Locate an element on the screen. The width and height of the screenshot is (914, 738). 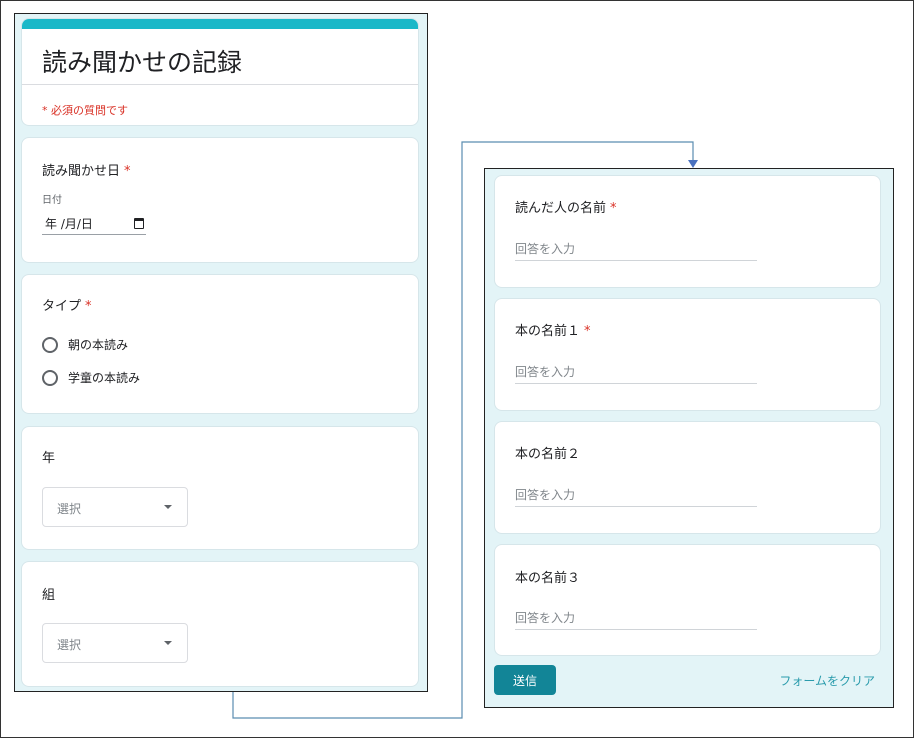
question-card-class: 組 選択 is located at coordinates (220, 624).